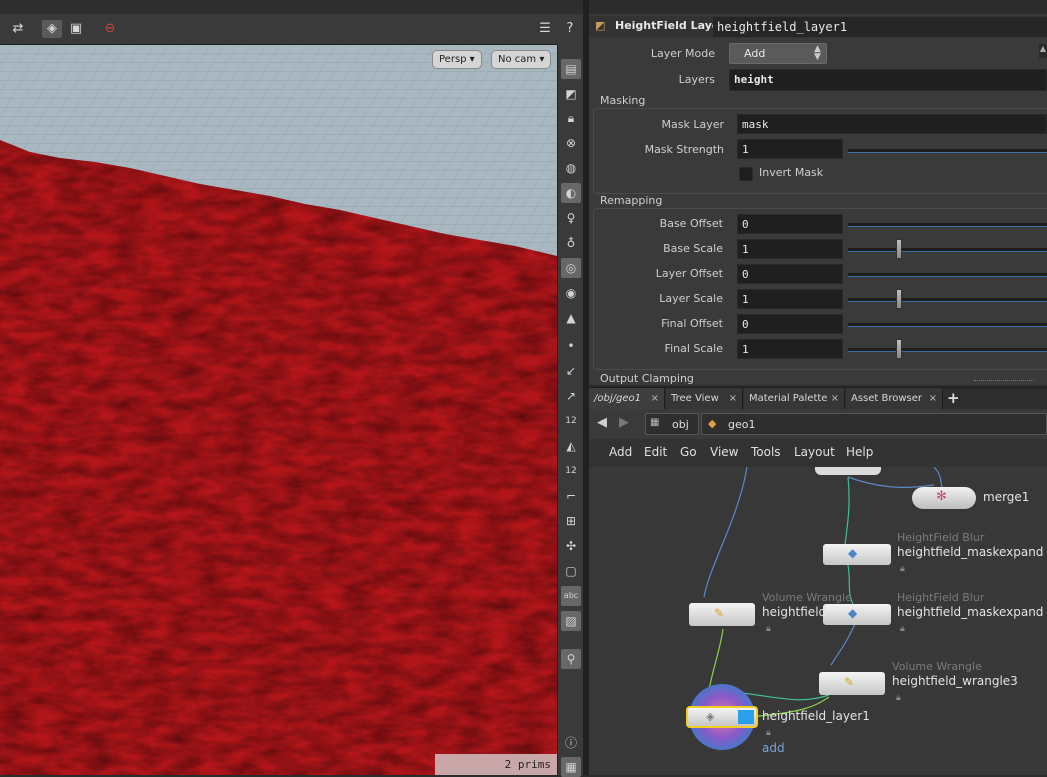 The width and height of the screenshot is (1047, 777). Describe the element at coordinates (624, 422) in the screenshot. I see `forward-arrow-icon: ▶` at that location.